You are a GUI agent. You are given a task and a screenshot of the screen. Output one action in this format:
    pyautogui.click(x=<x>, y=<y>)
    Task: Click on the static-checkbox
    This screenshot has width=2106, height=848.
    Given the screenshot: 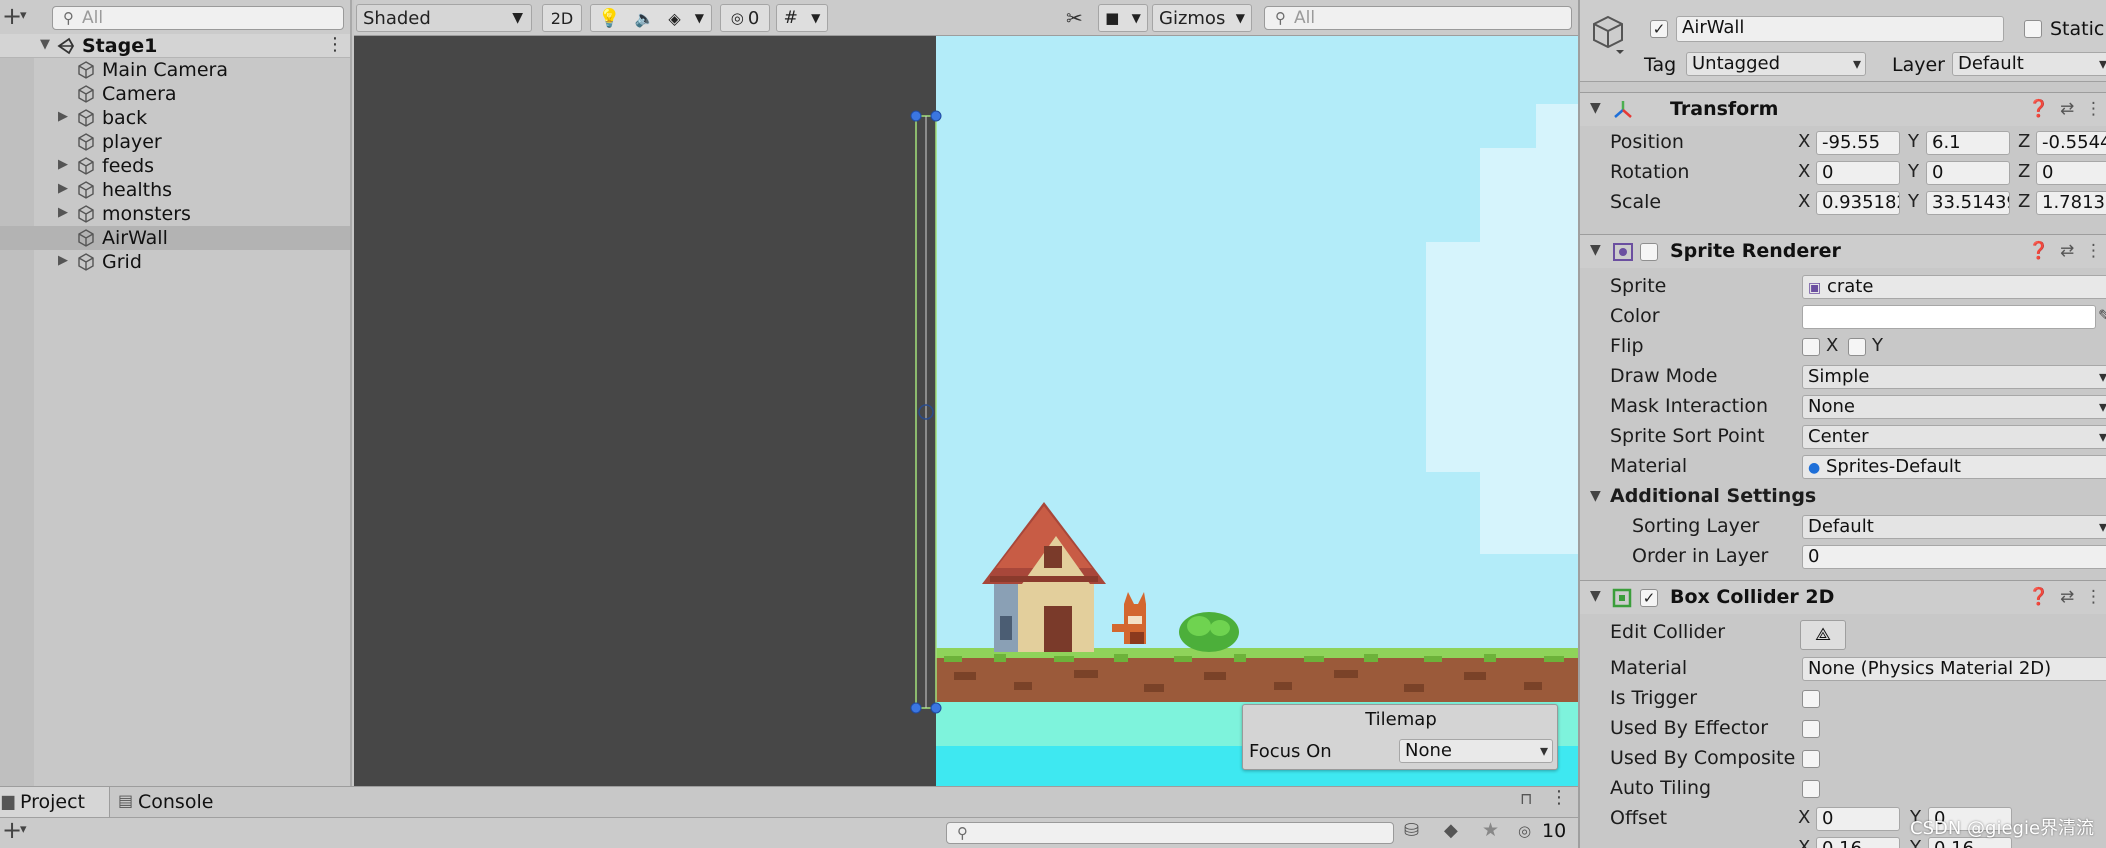 What is the action you would take?
    pyautogui.click(x=2033, y=29)
    